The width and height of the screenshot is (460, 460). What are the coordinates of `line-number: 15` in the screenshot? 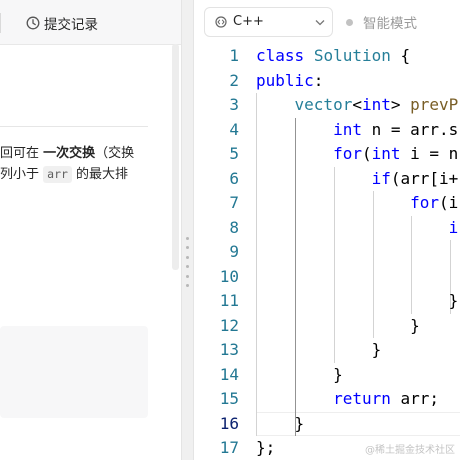 It's located at (229, 398).